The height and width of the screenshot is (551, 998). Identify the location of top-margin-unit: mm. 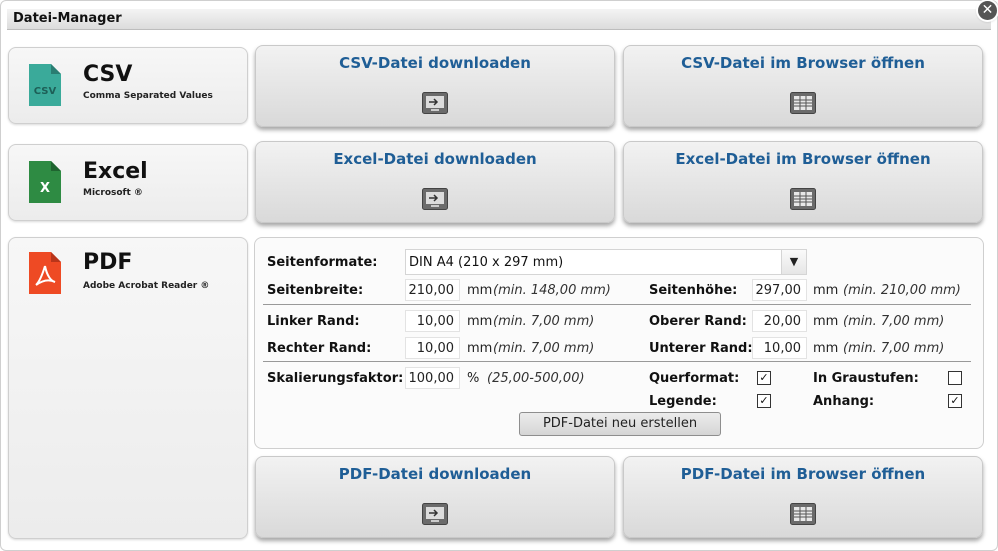
(826, 321).